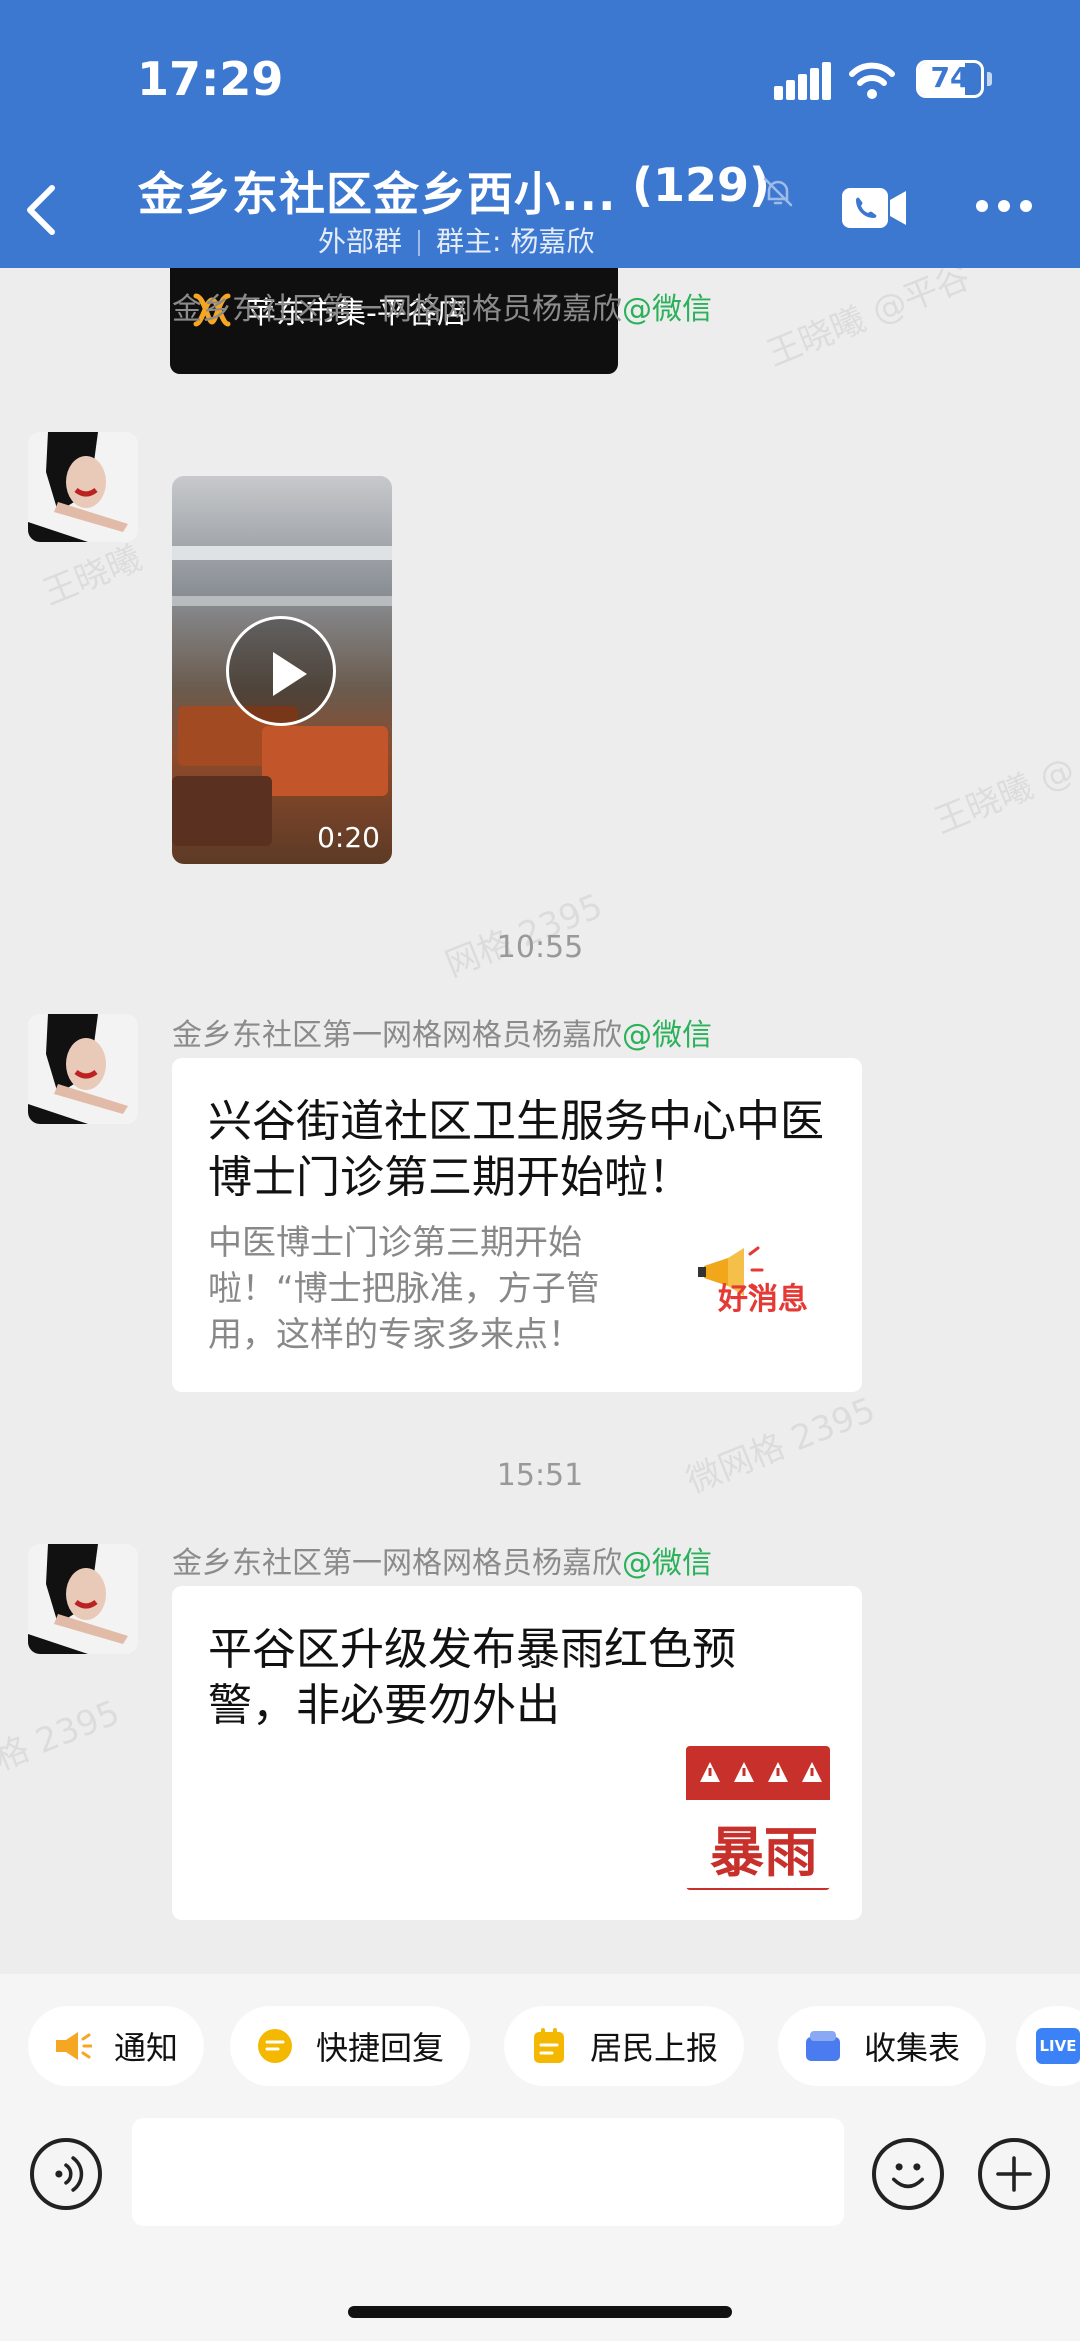 This screenshot has width=1080, height=2341. I want to click on video-duration: 0:20, so click(348, 837).